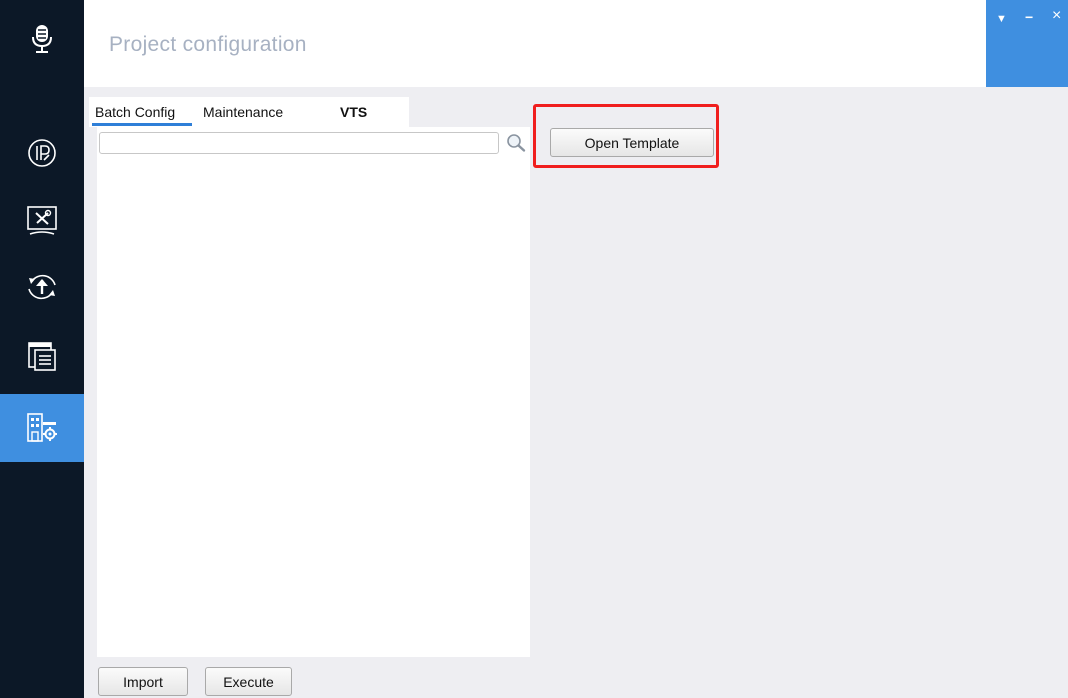 The height and width of the screenshot is (698, 1068). I want to click on close-icon: ×, so click(1056, 16).